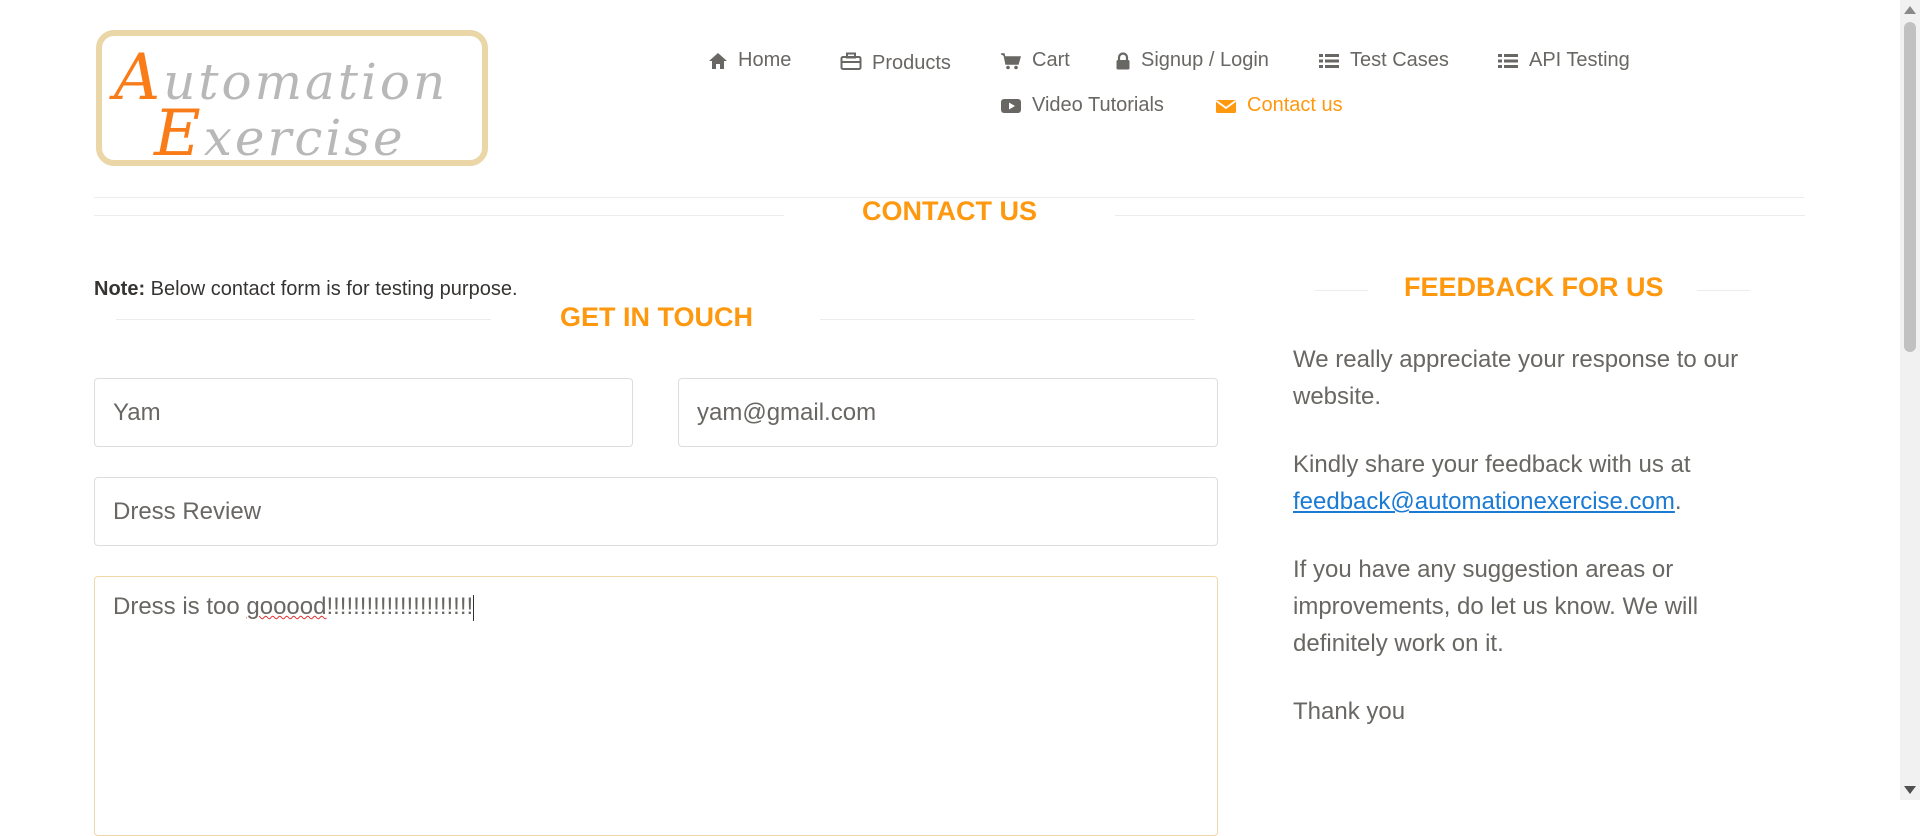 Image resolution: width=1920 pixels, height=836 pixels. What do you see at coordinates (1492, 464) in the screenshot?
I see `feedback-p2-text: Kindly share your feedback with us at` at bounding box center [1492, 464].